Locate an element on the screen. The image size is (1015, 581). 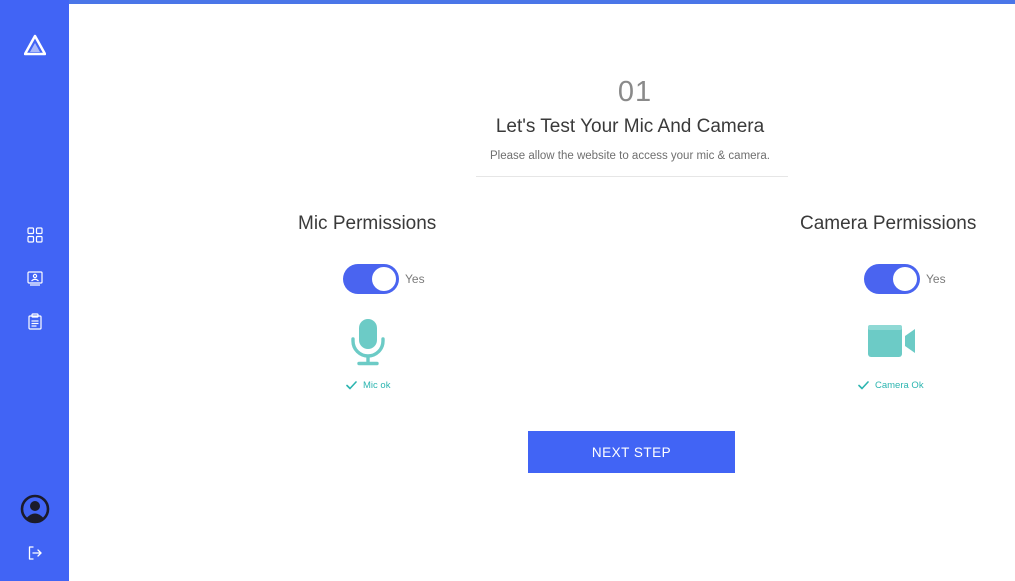
camera-status: Camera Ok is located at coordinates (891, 385).